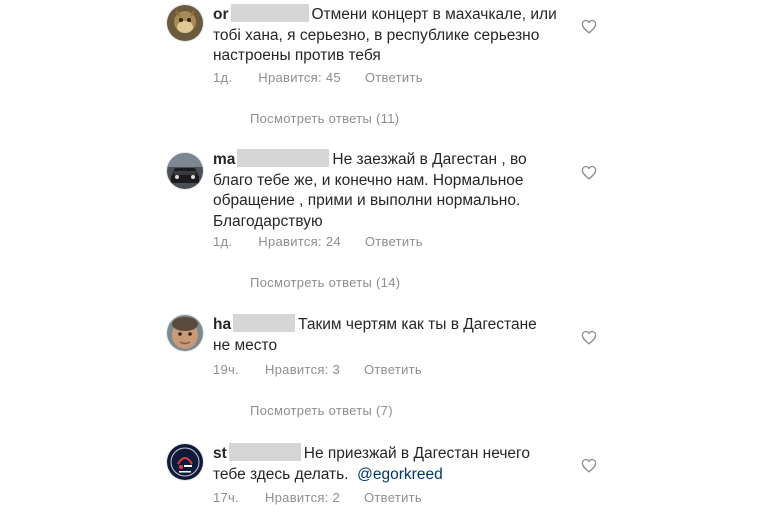 The image size is (780, 520). I want to click on comment-username: st, so click(220, 453).